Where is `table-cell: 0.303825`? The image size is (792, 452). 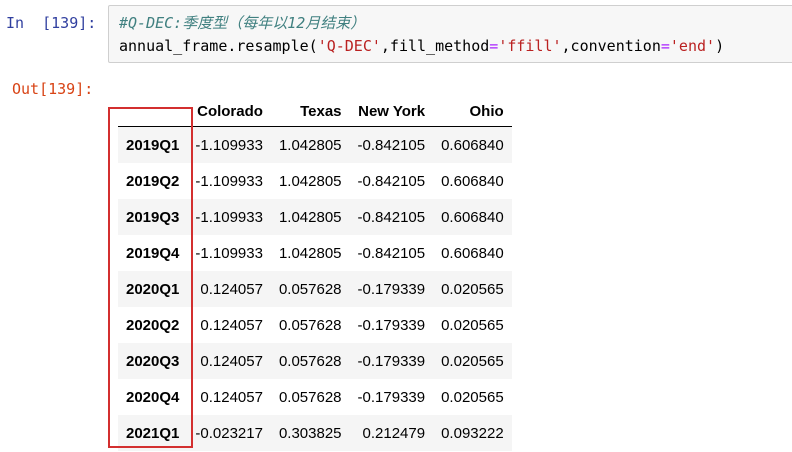
table-cell: 0.303825 is located at coordinates (310, 433).